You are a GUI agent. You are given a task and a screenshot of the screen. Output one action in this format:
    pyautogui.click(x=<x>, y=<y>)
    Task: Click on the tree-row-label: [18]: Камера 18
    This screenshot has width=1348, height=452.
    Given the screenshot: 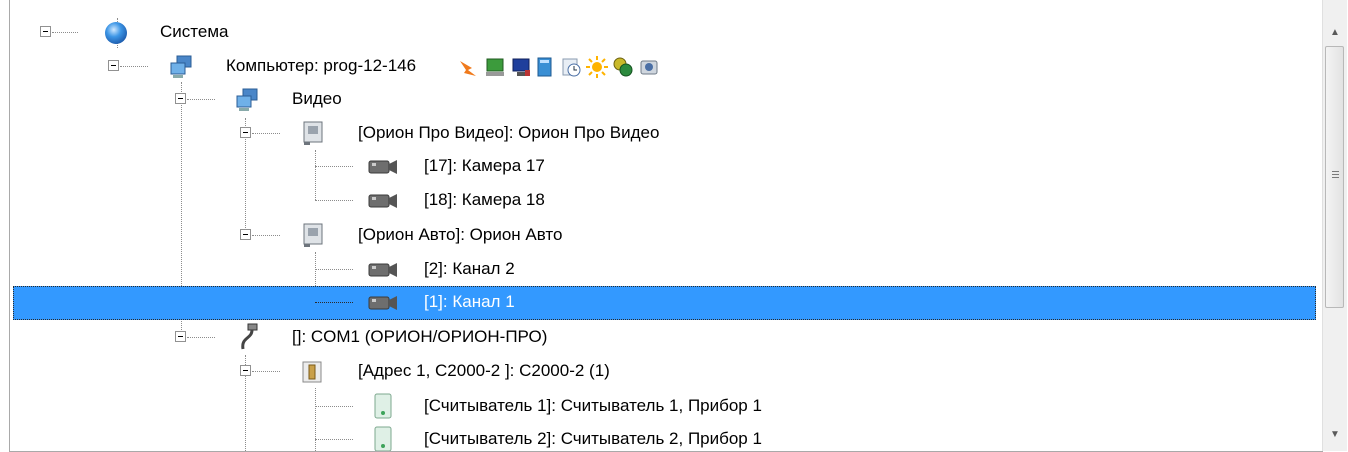 What is the action you would take?
    pyautogui.click(x=484, y=199)
    